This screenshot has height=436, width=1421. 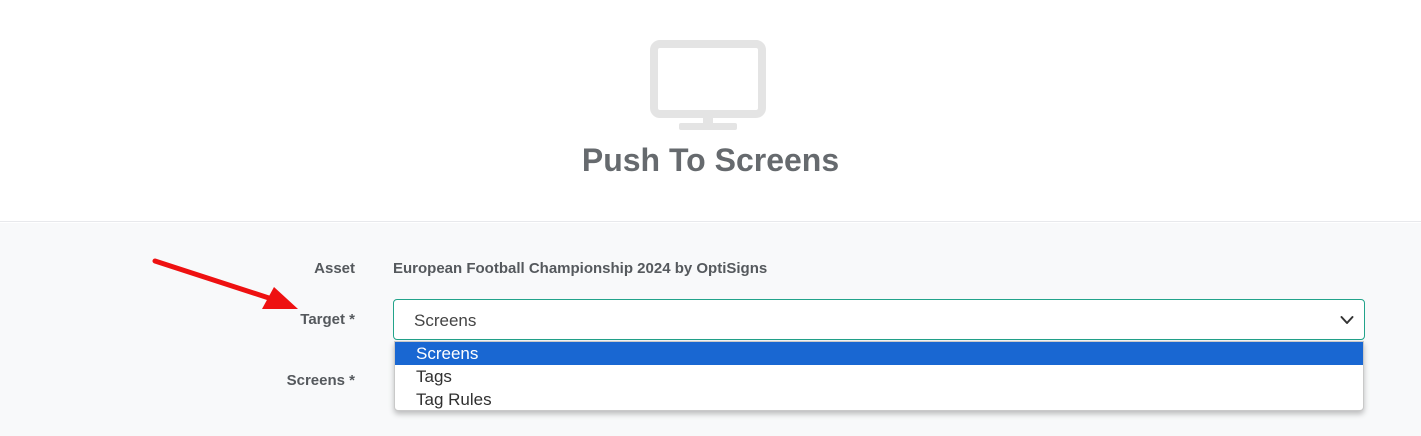 I want to click on dropdown-option-screens: Screens, so click(x=879, y=353).